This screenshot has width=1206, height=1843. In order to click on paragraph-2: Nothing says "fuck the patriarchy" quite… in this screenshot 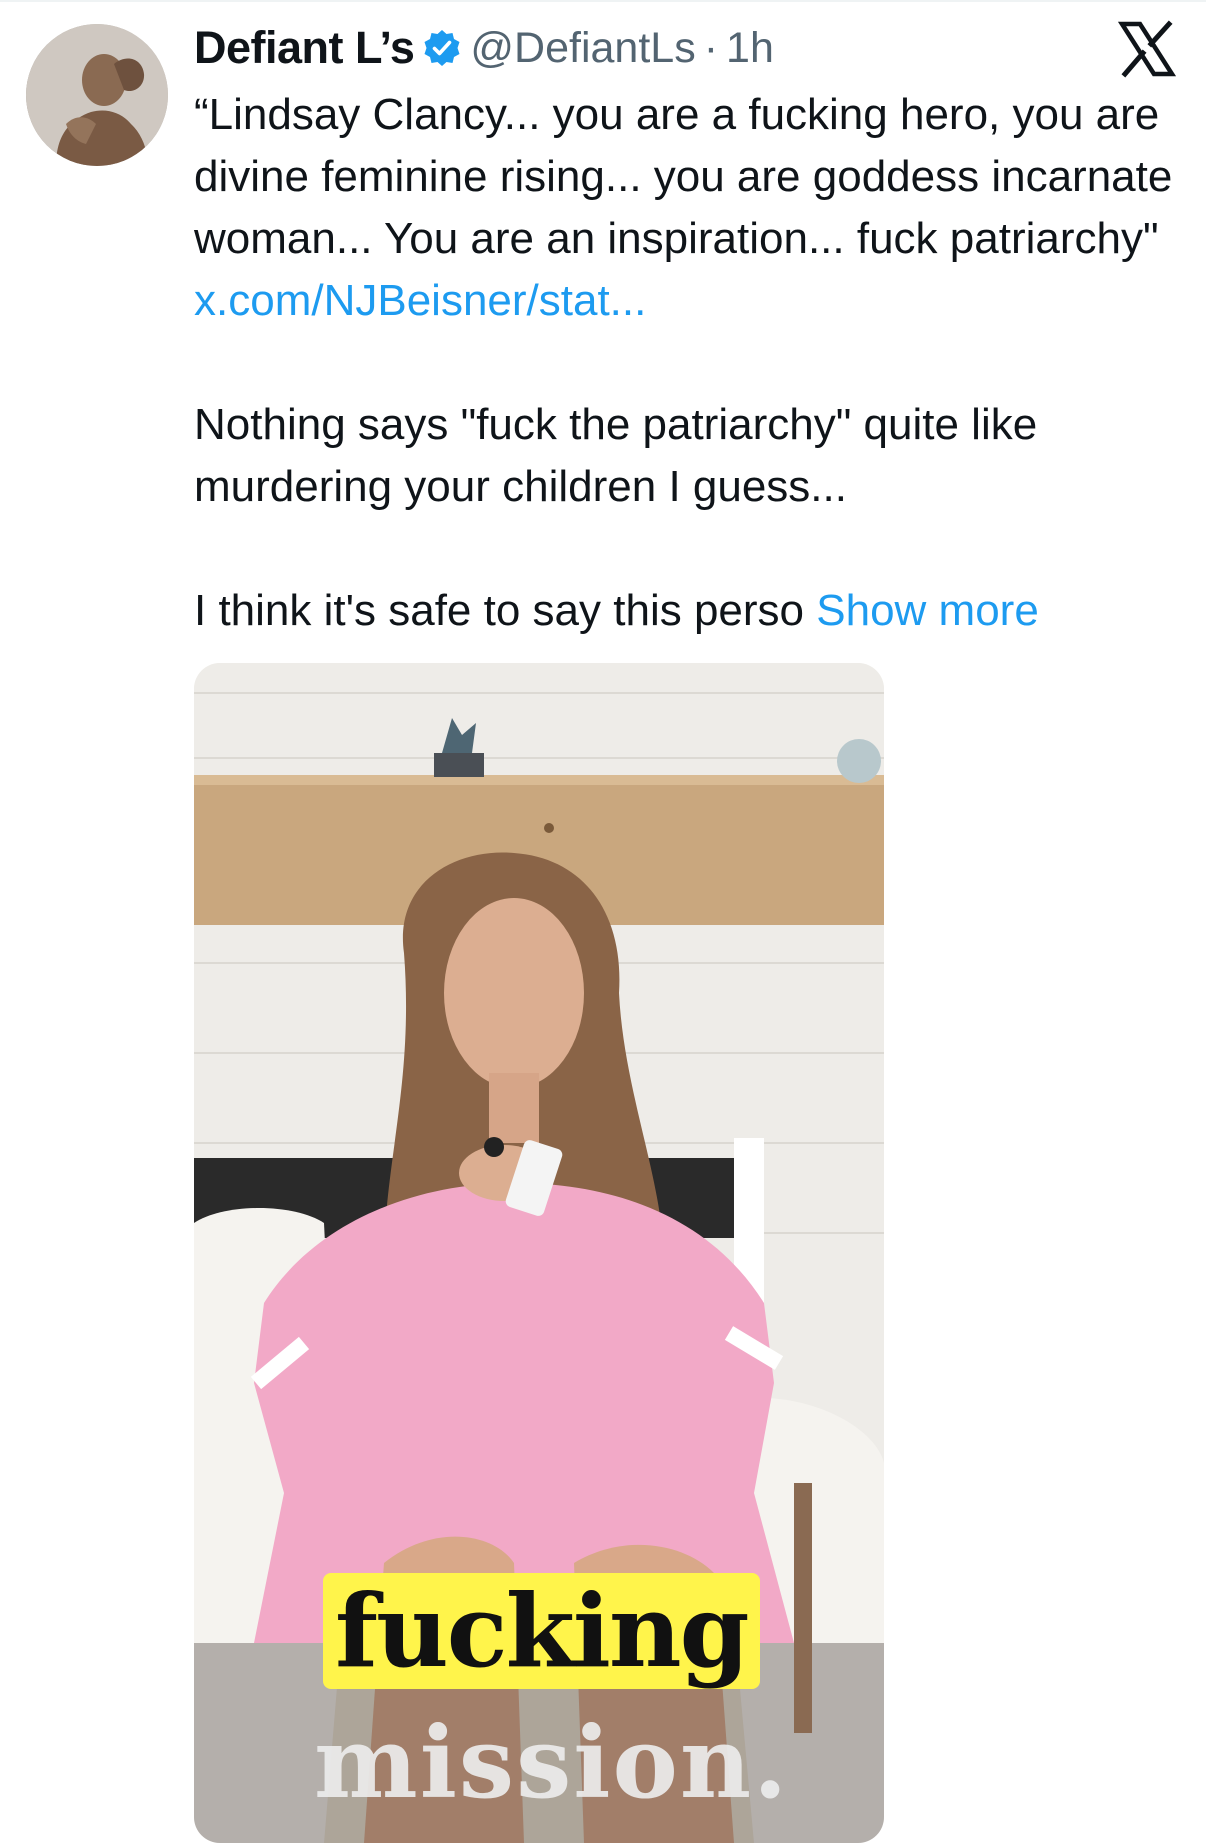, I will do `click(616, 455)`.